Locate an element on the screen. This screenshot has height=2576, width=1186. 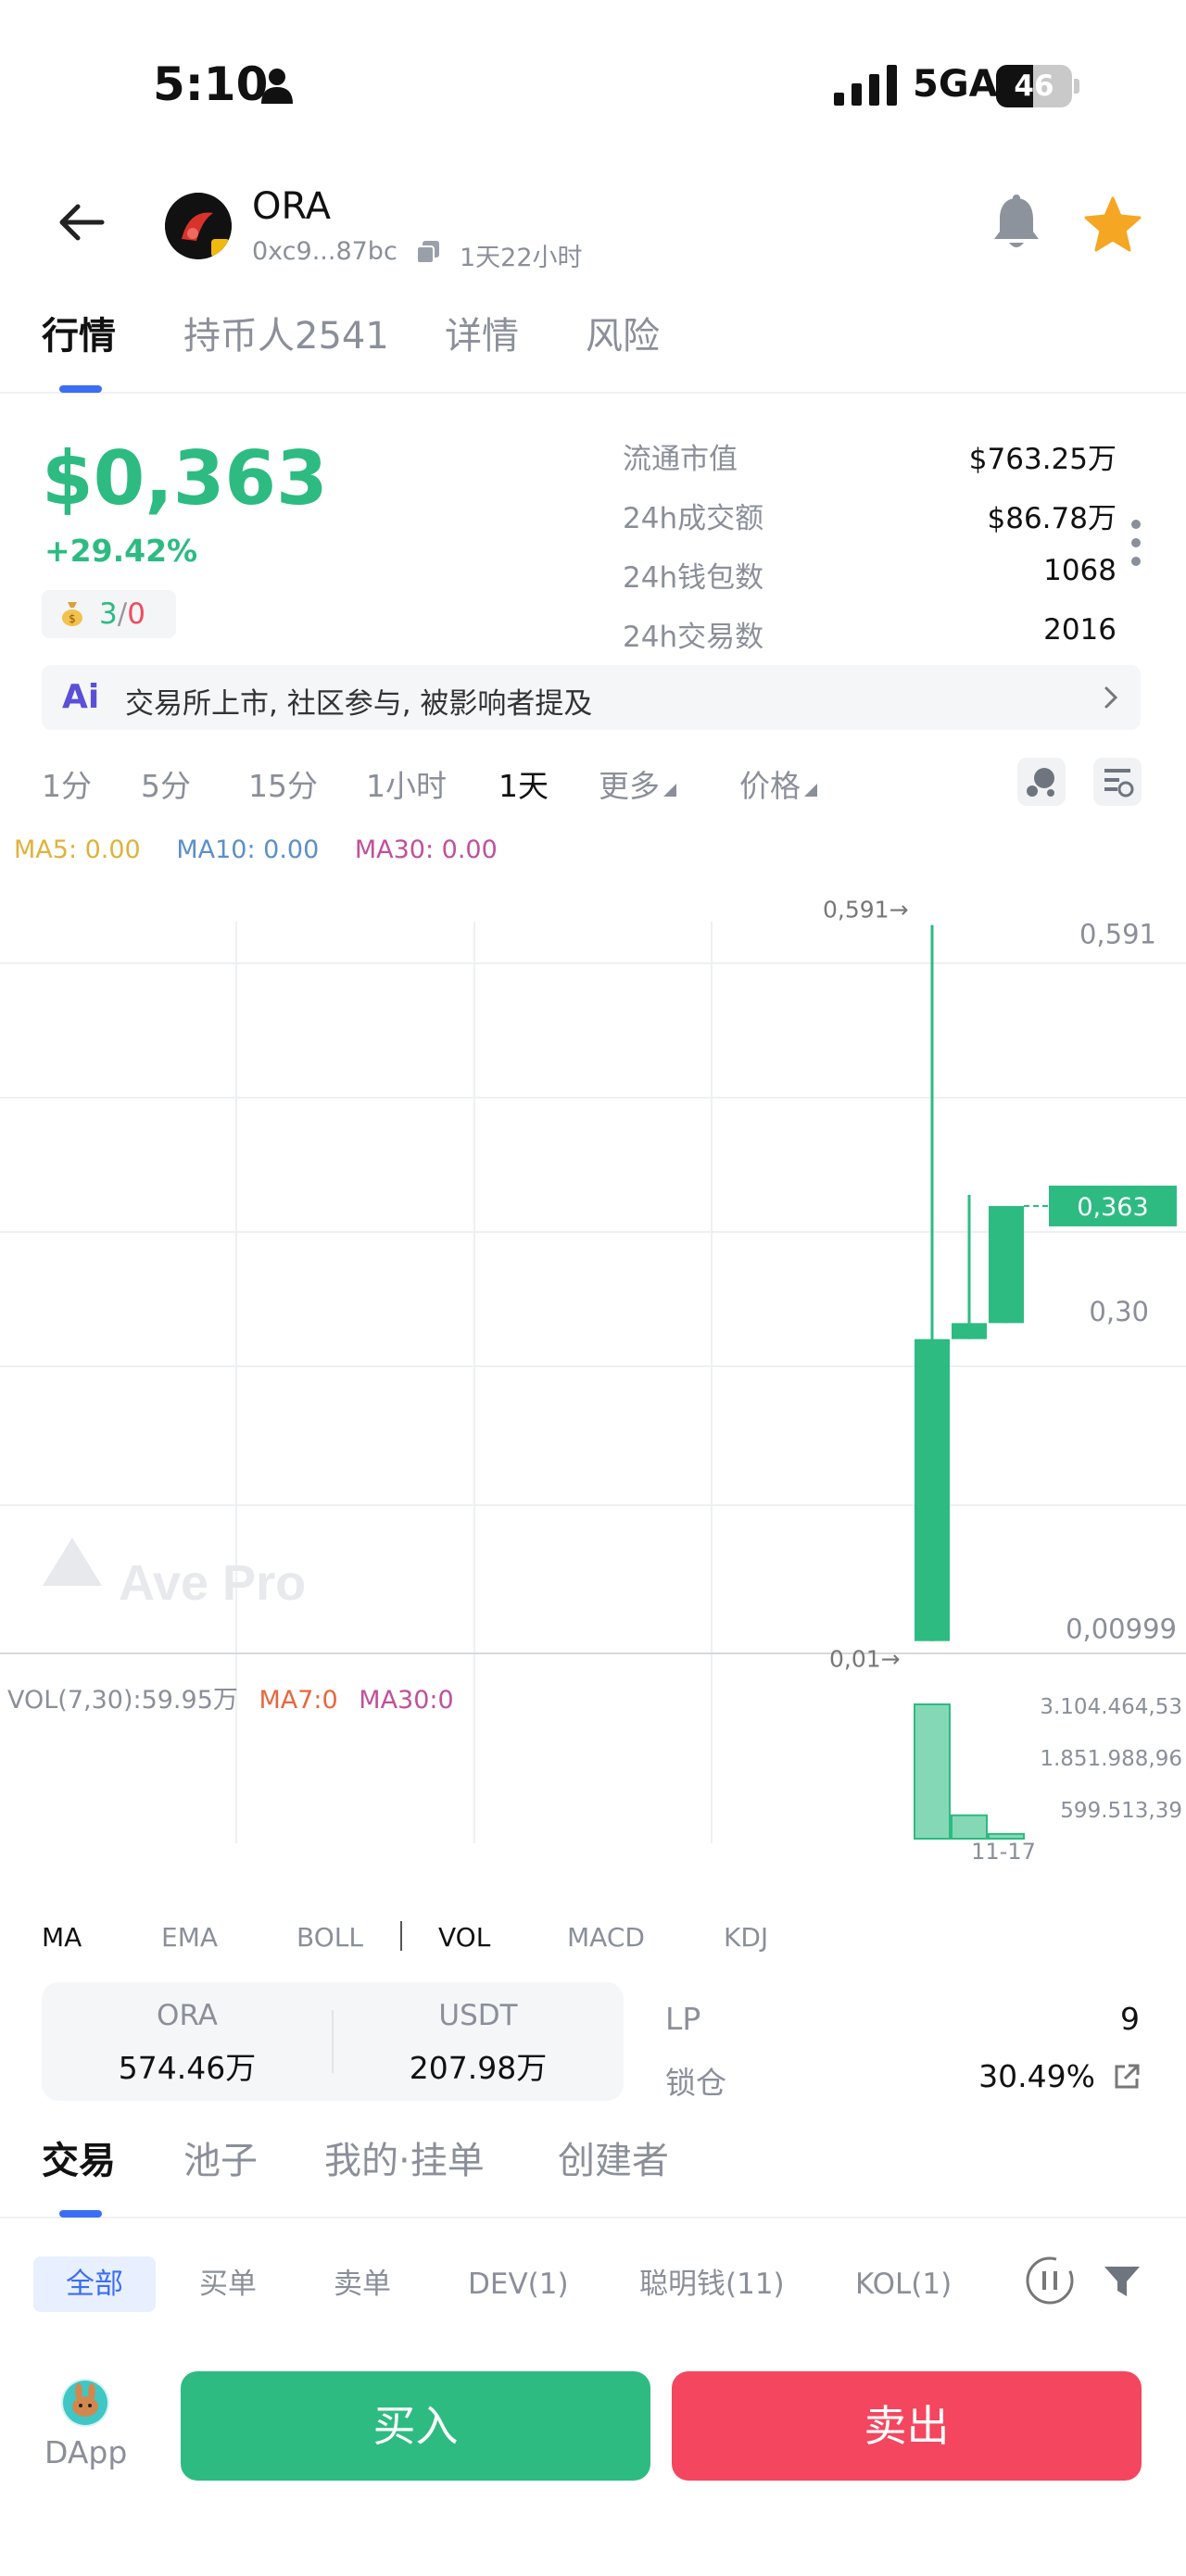
stat-value-volume: $86.78万 is located at coordinates (1052, 518).